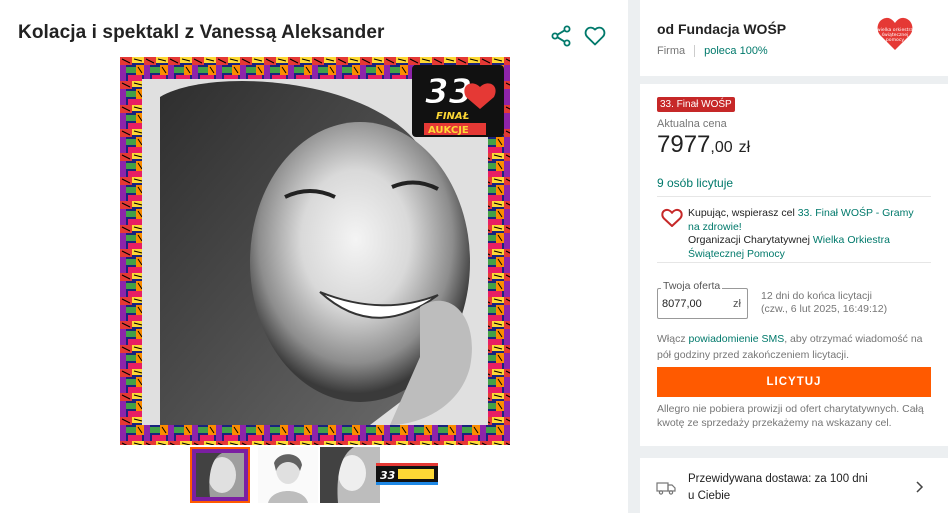 Image resolution: width=948 pixels, height=513 pixels. What do you see at coordinates (448, 130) in the screenshot?
I see `badge-line2: AUKCJE` at bounding box center [448, 130].